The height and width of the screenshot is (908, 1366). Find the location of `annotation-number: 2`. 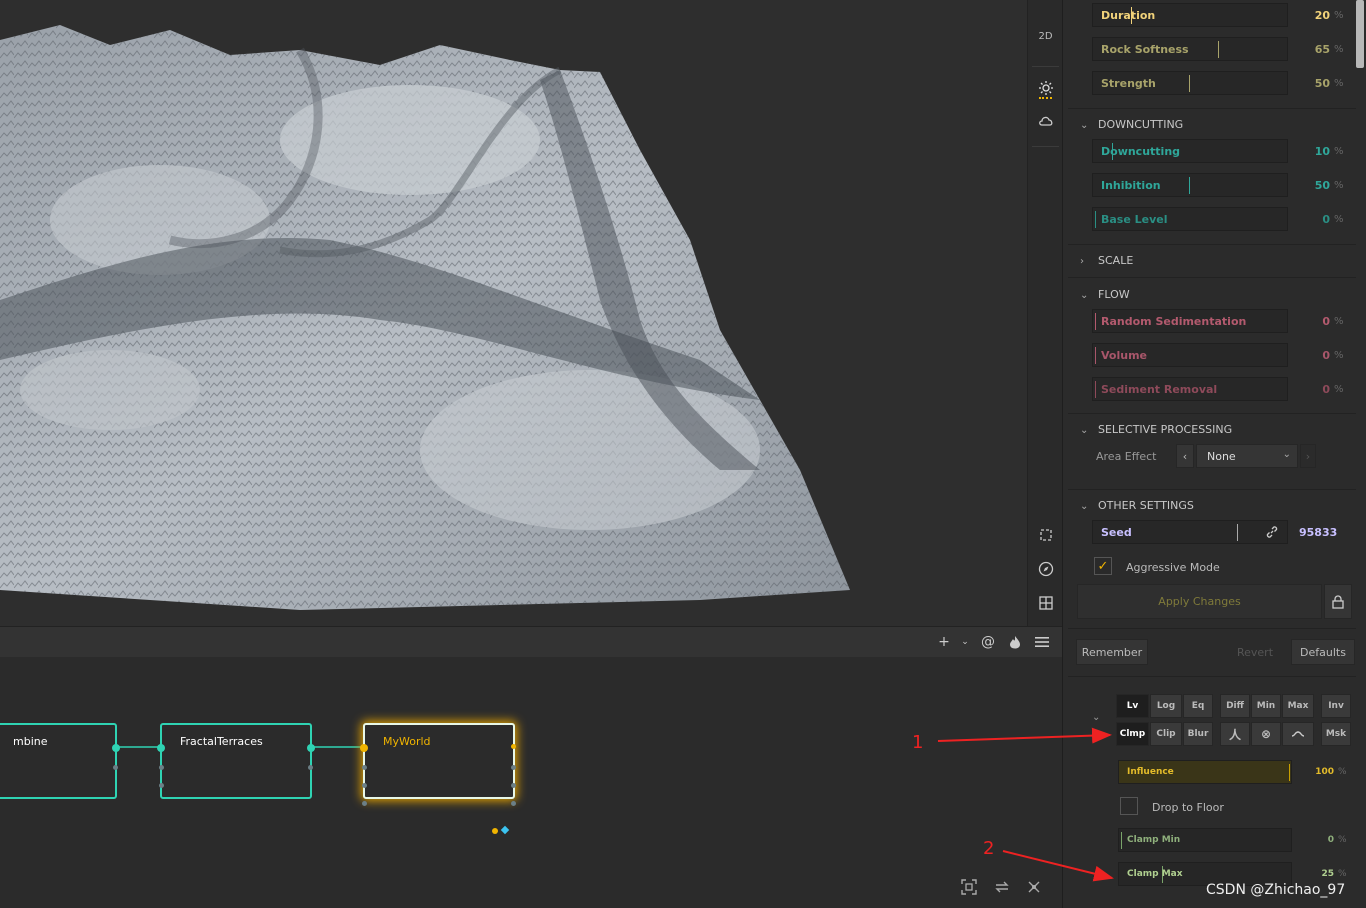

annotation-number: 2 is located at coordinates (989, 848).